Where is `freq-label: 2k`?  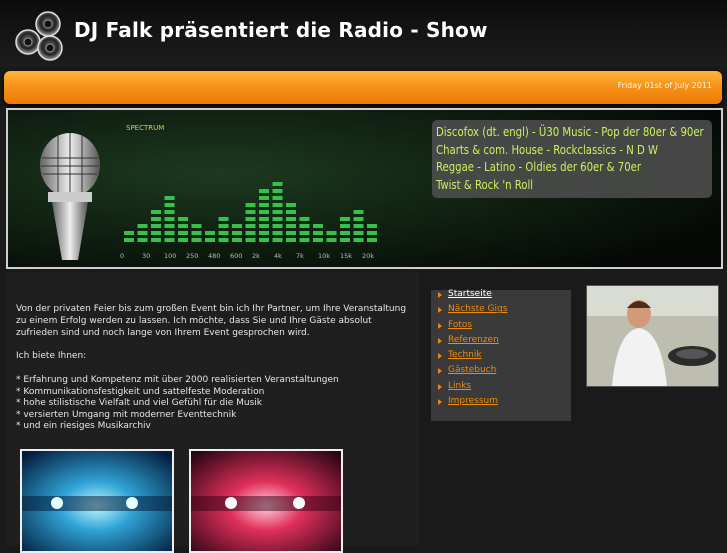 freq-label: 2k is located at coordinates (256, 256).